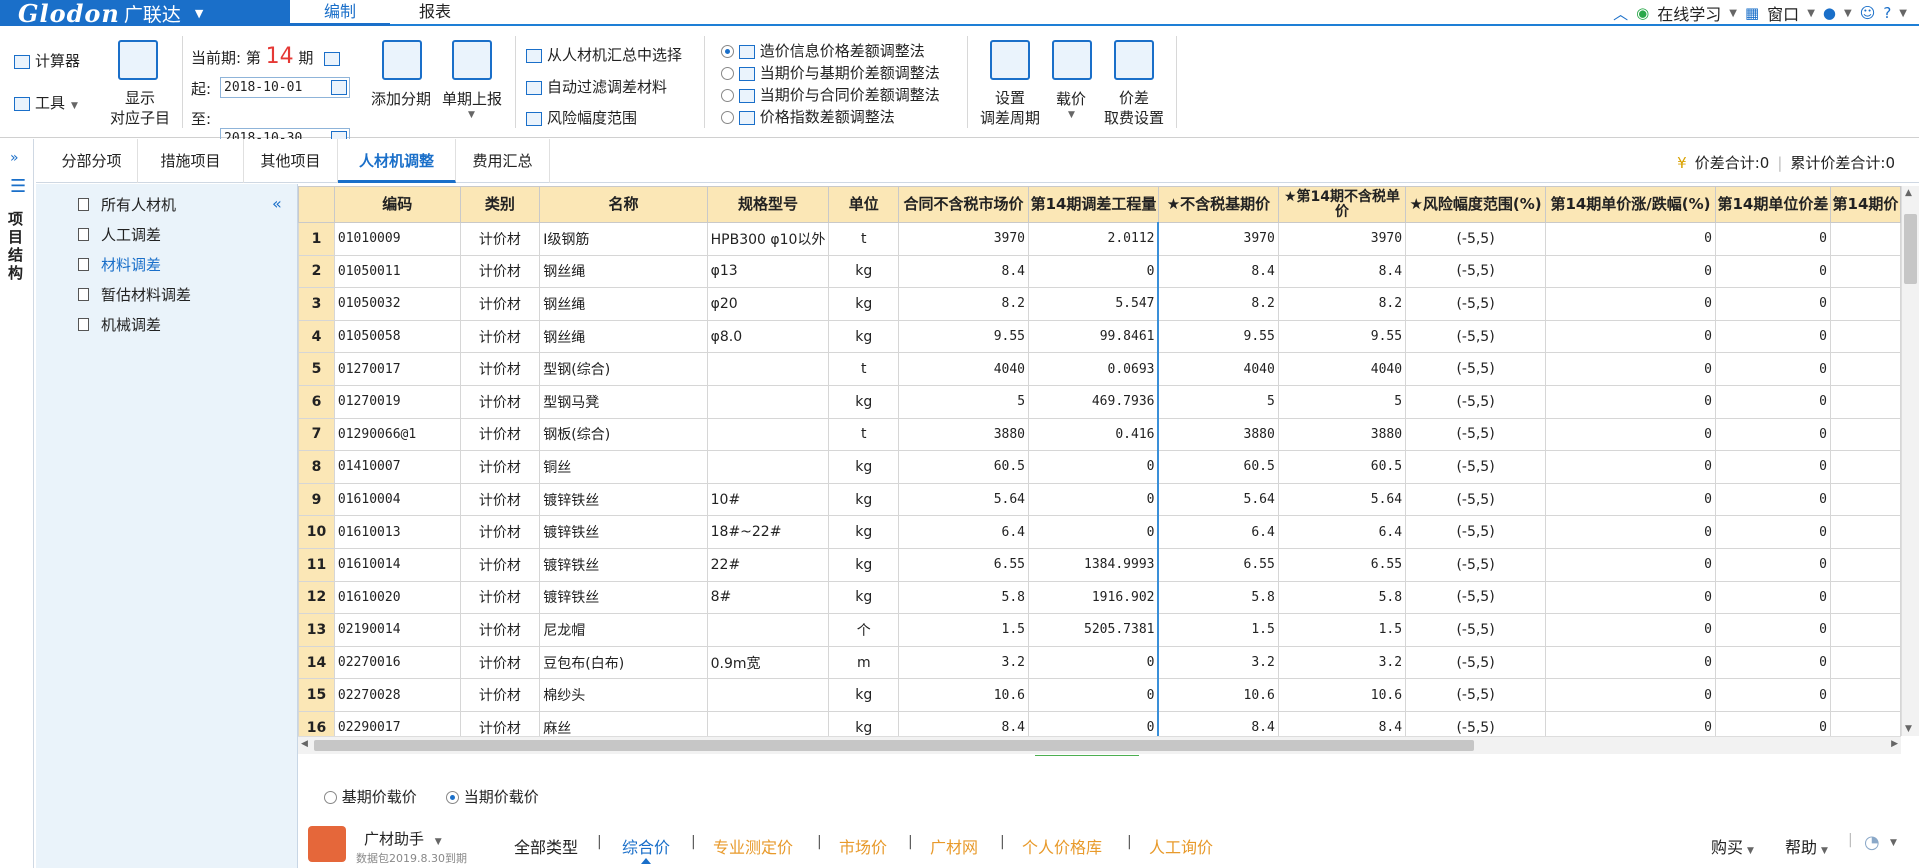 This screenshot has height=868, width=1919. What do you see at coordinates (397, 723) in the screenshot?
I see `table-cell: 02290017` at bounding box center [397, 723].